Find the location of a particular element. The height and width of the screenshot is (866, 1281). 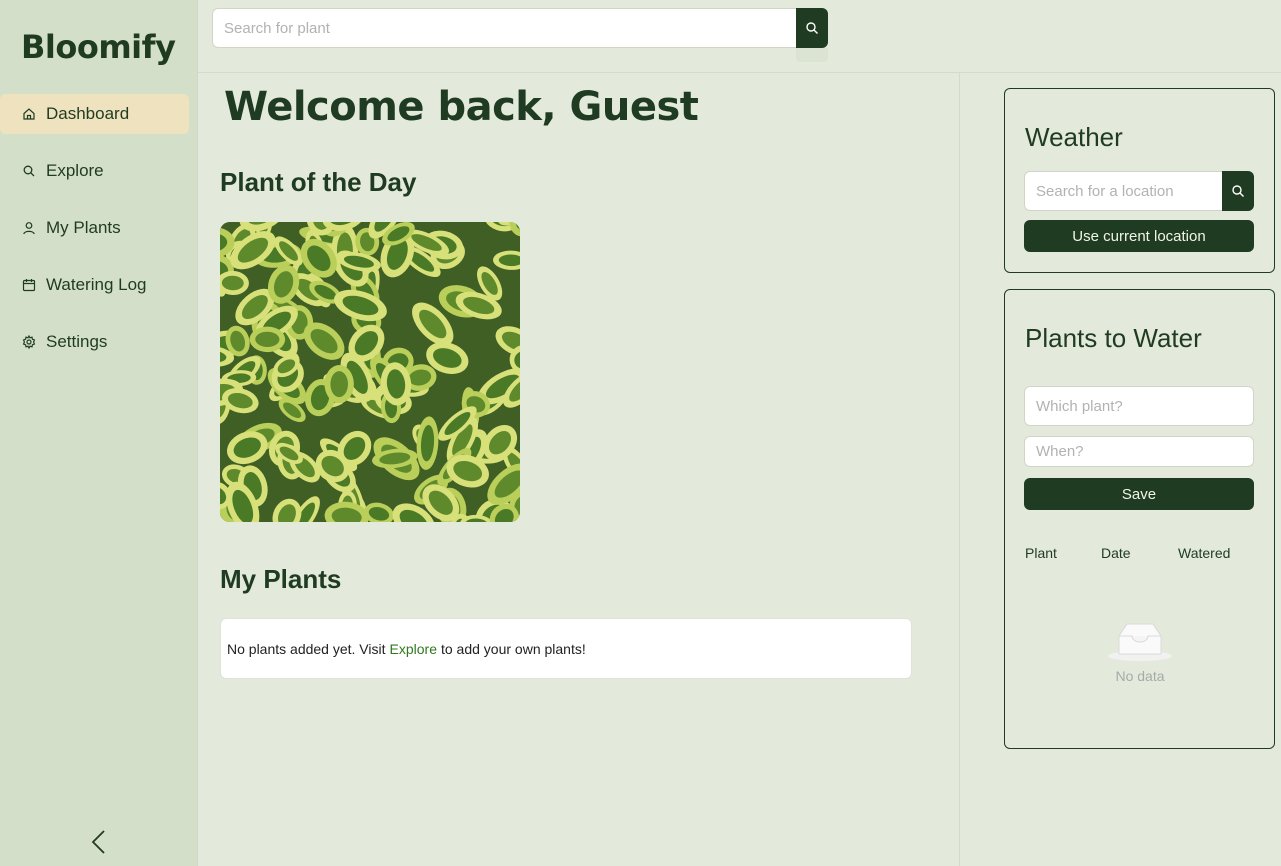

sidebar-item-label: Explore is located at coordinates (75, 170).